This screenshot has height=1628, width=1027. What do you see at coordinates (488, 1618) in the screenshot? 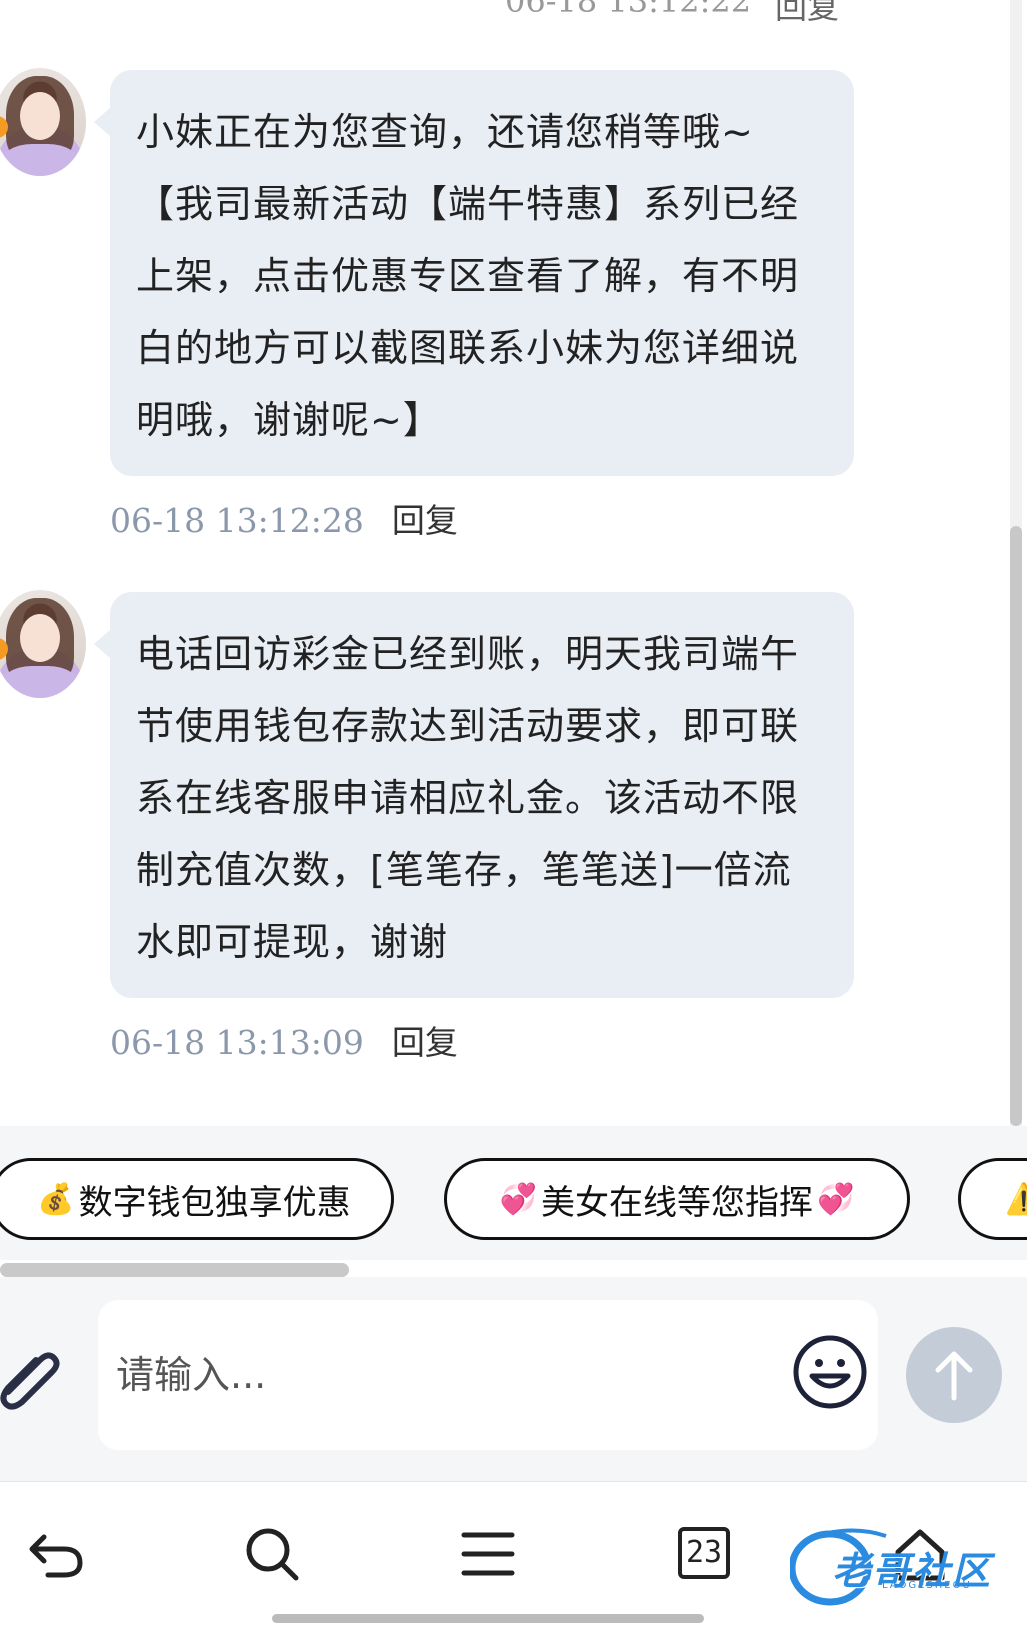
I see `system-home-indicator` at bounding box center [488, 1618].